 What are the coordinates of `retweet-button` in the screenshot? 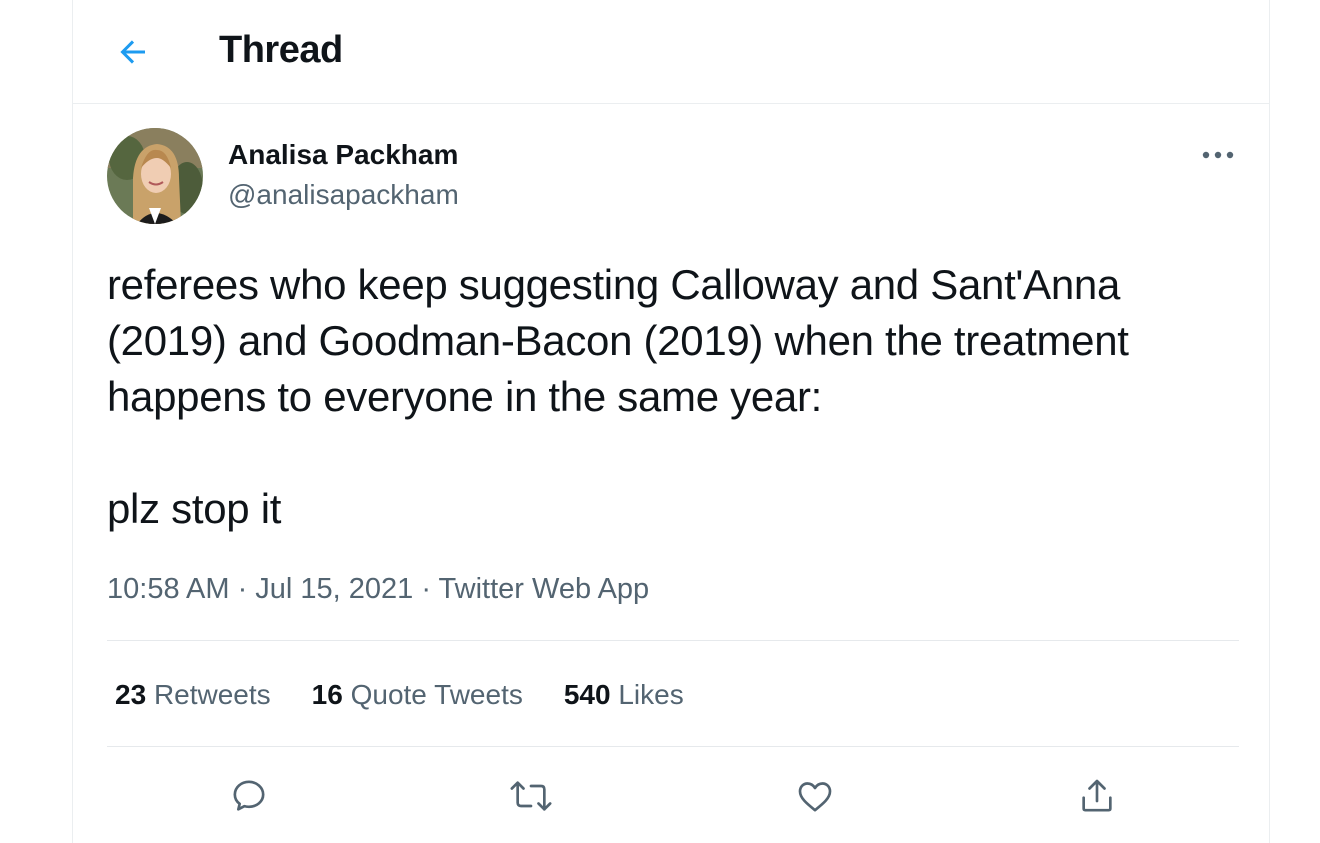 It's located at (531, 796).